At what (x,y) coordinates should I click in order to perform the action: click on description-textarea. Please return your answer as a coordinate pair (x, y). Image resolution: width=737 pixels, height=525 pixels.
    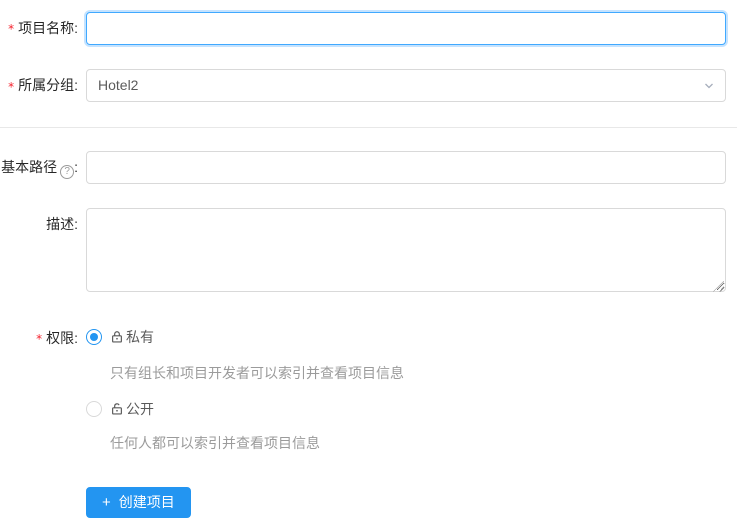
    Looking at the image, I should click on (406, 249).